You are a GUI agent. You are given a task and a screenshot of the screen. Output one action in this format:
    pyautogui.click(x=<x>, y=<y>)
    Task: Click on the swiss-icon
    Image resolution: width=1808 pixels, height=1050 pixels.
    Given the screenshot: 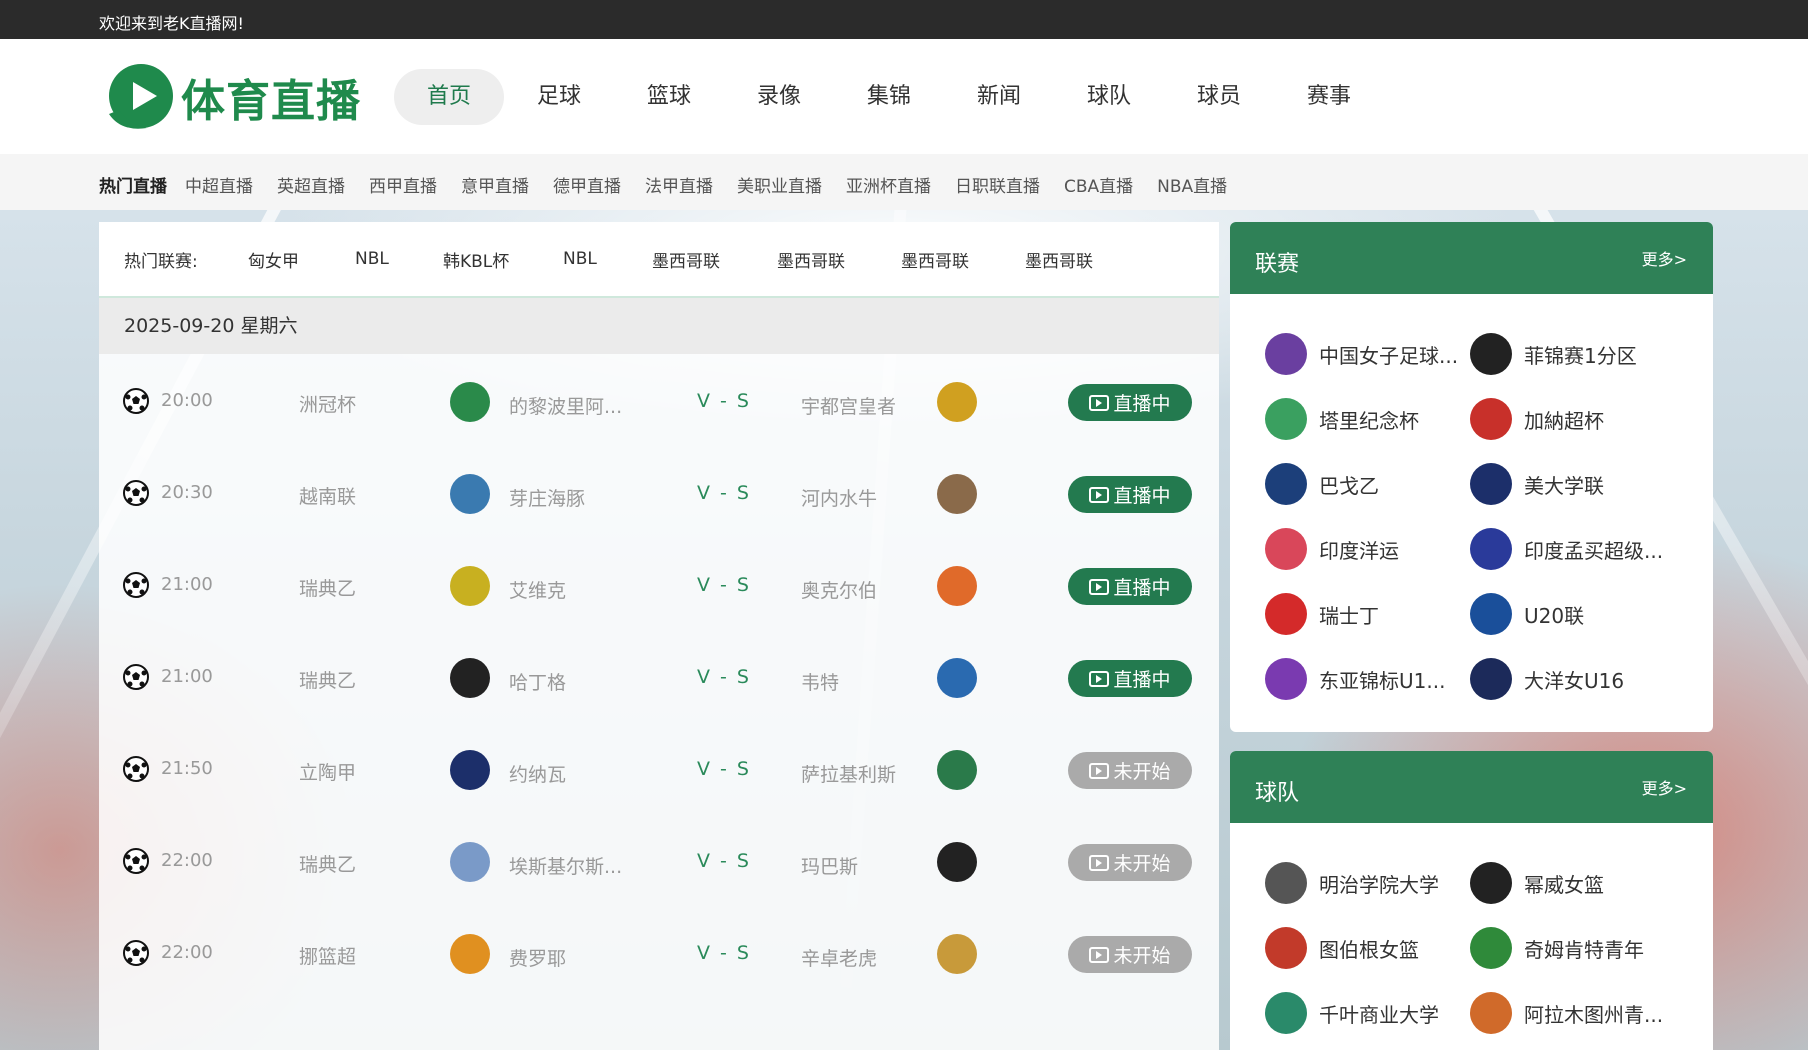 What is the action you would take?
    pyautogui.click(x=1286, y=614)
    